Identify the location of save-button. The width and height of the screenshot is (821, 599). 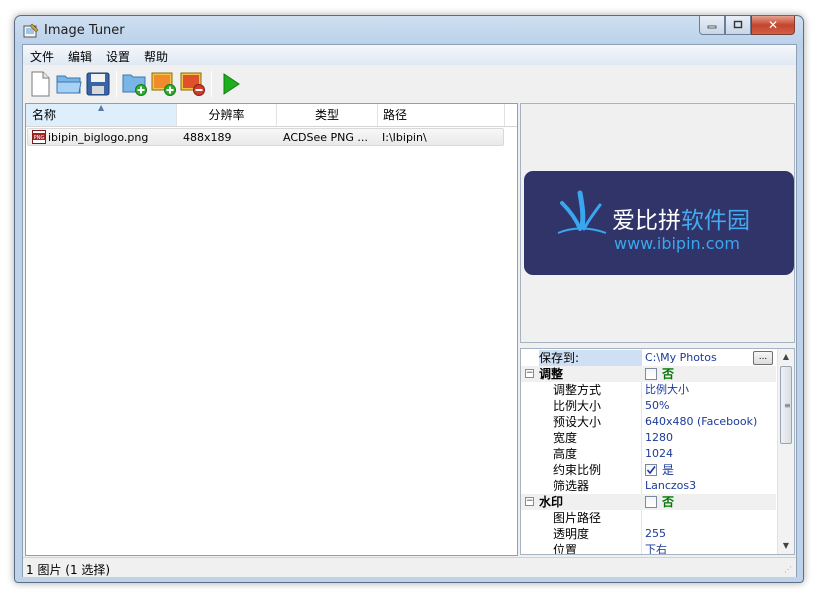
(98, 84).